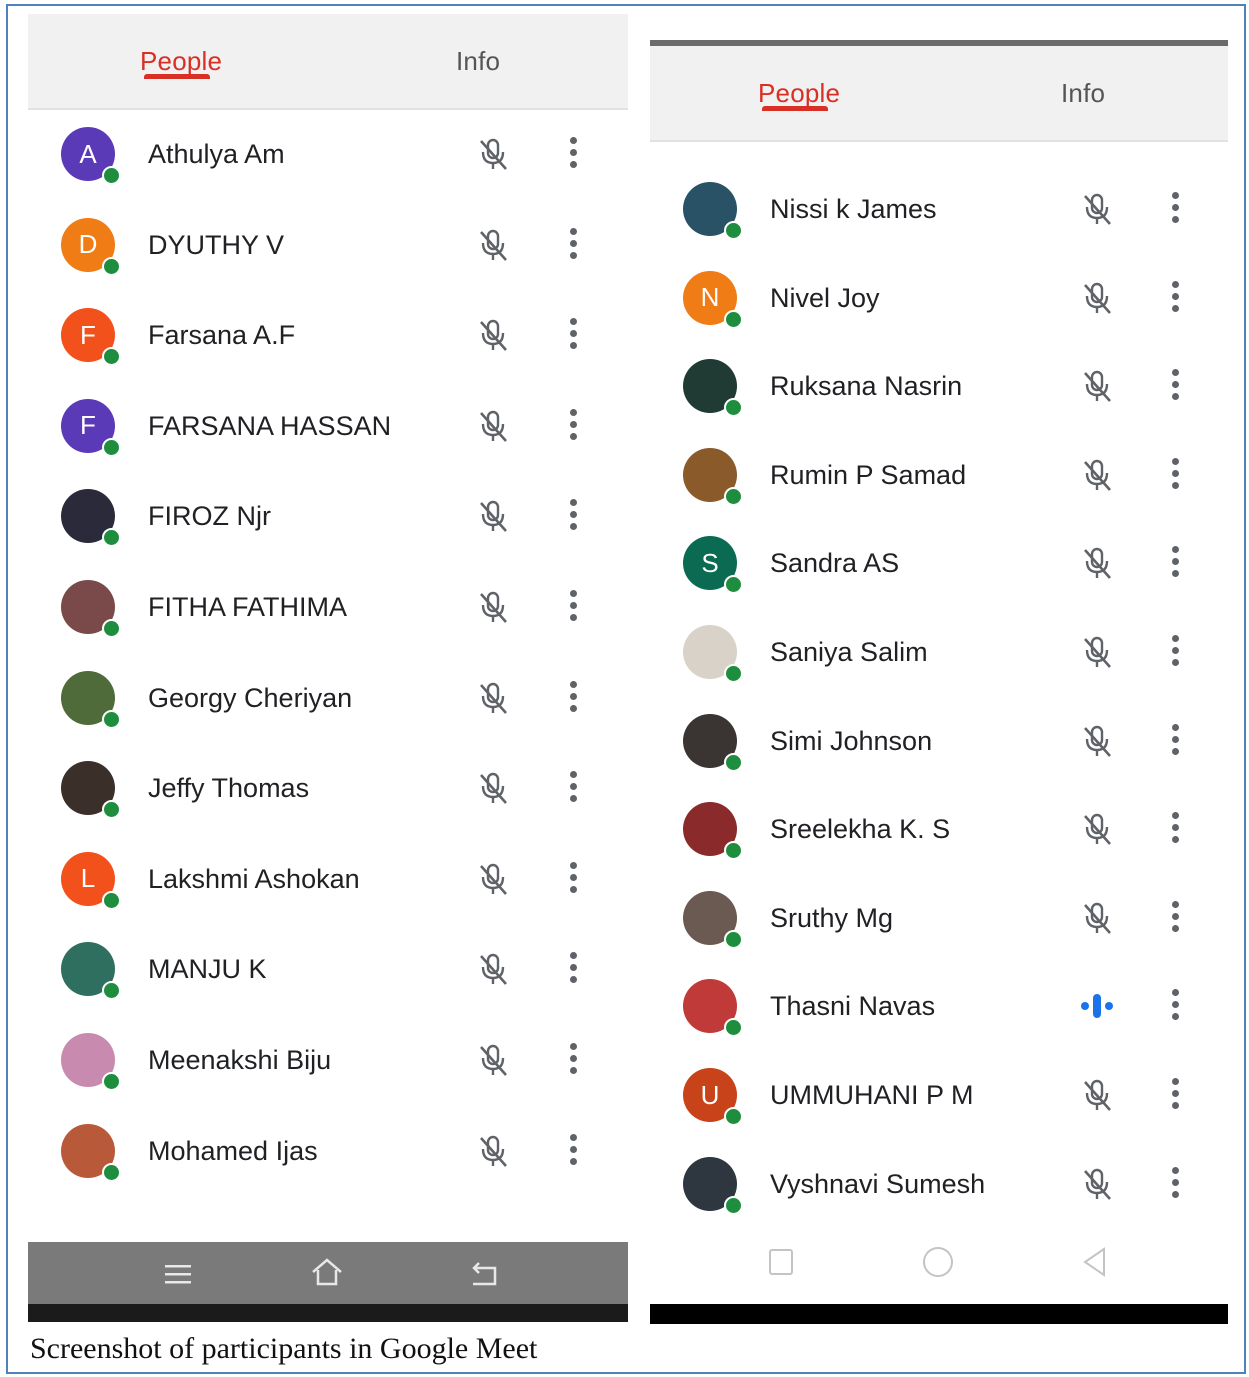  I want to click on avatar: U, so click(713, 1097).